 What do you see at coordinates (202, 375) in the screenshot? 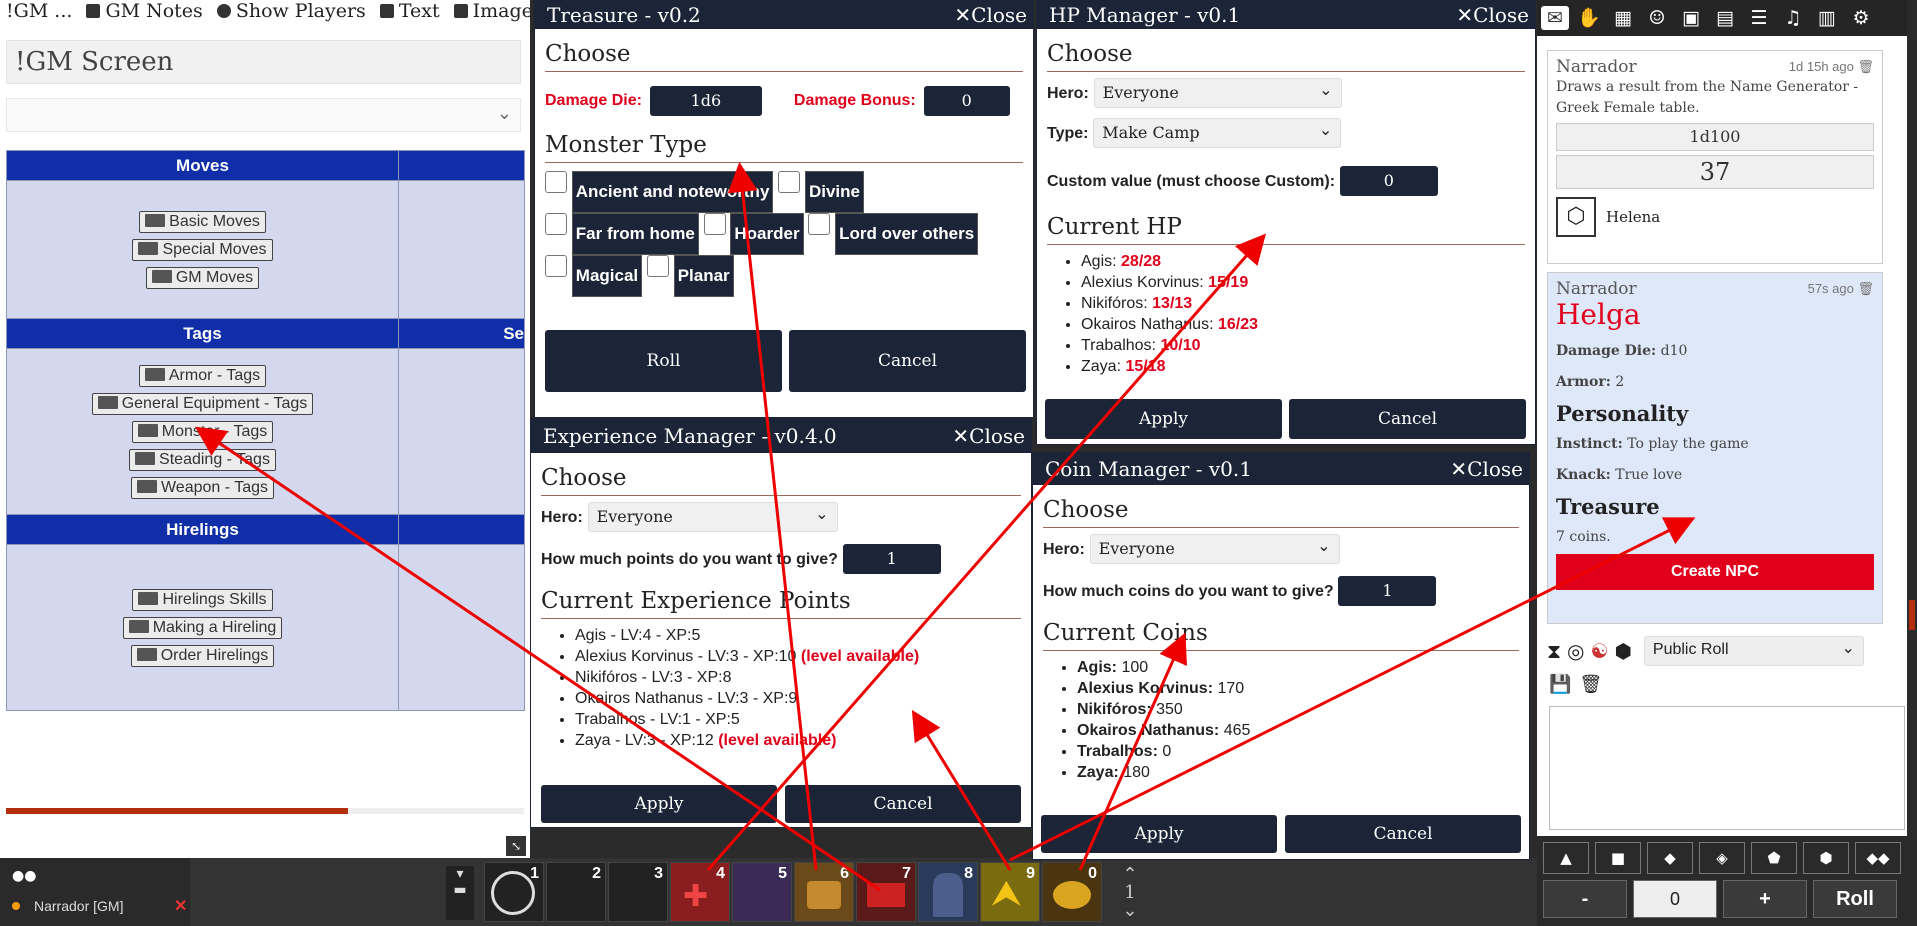
I see `armor-tags-button: Armor - Tags` at bounding box center [202, 375].